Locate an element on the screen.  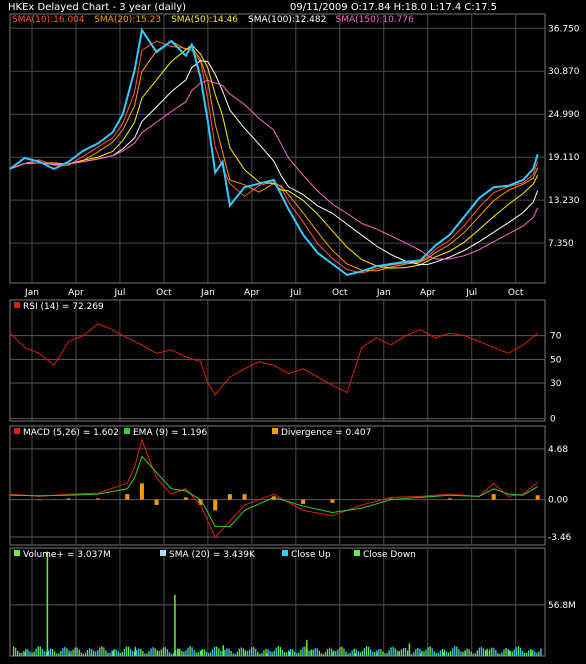
quote-readout: 09/11/2009 O:17.84 H:18.0 L:17.4 C:17.5 is located at coordinates (393, 7).